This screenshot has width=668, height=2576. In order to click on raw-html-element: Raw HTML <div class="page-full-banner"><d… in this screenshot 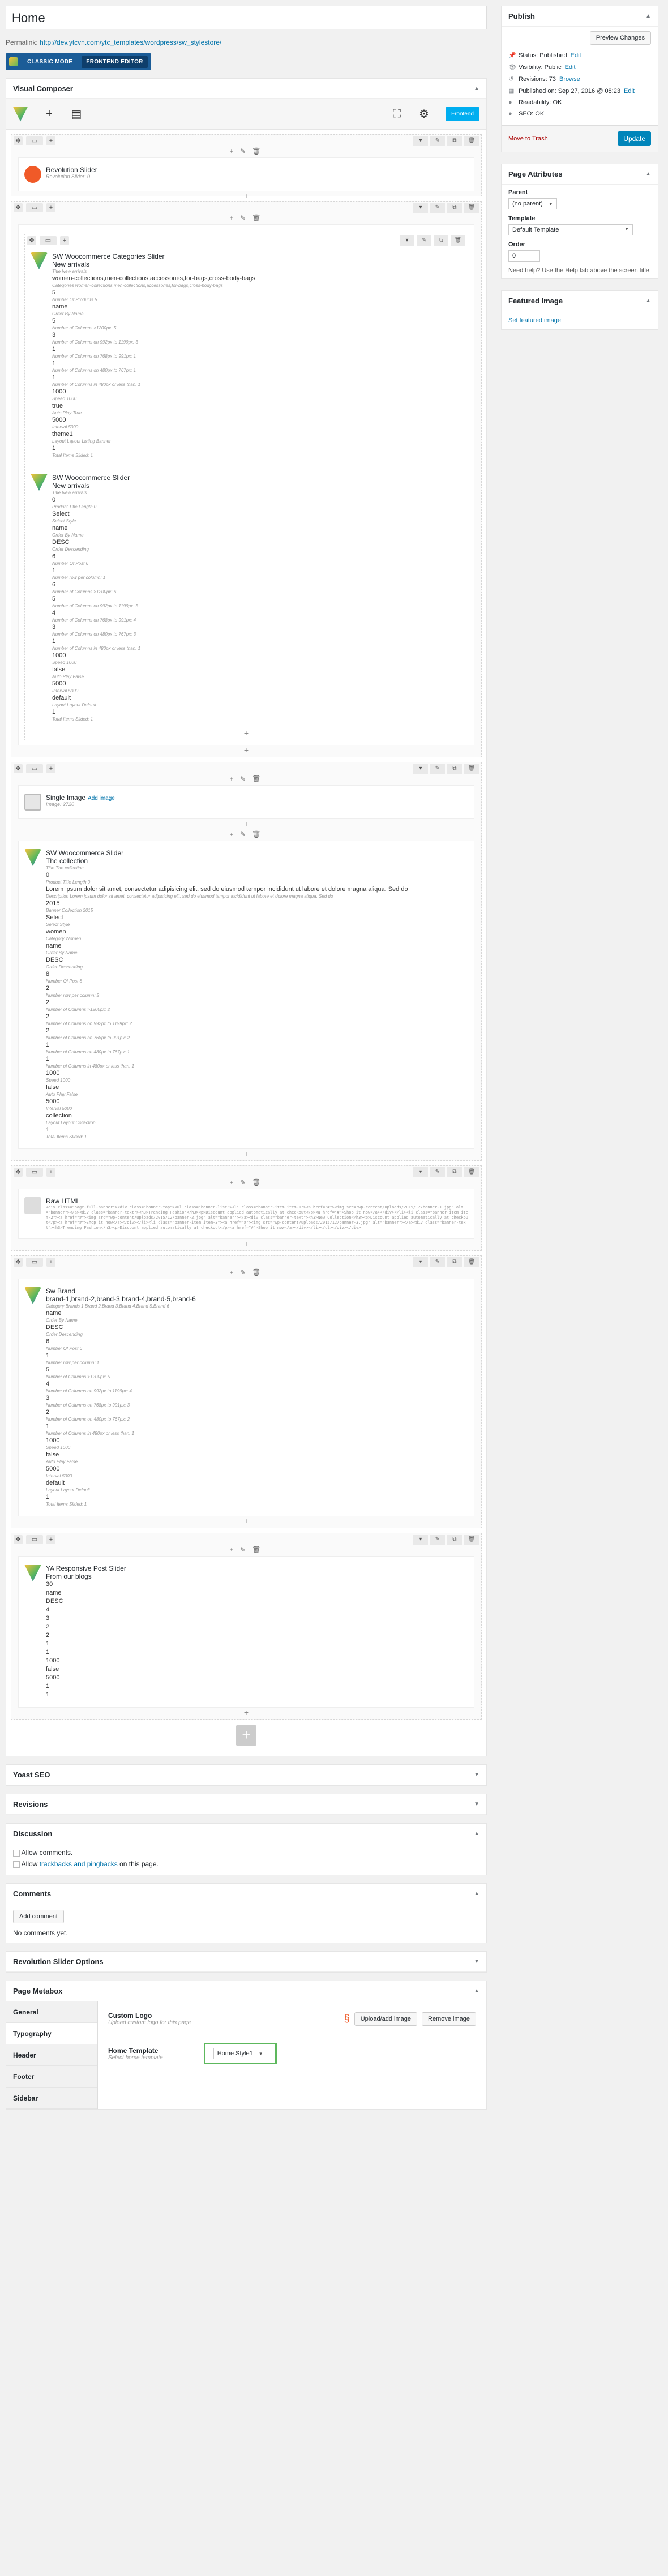, I will do `click(246, 1214)`.